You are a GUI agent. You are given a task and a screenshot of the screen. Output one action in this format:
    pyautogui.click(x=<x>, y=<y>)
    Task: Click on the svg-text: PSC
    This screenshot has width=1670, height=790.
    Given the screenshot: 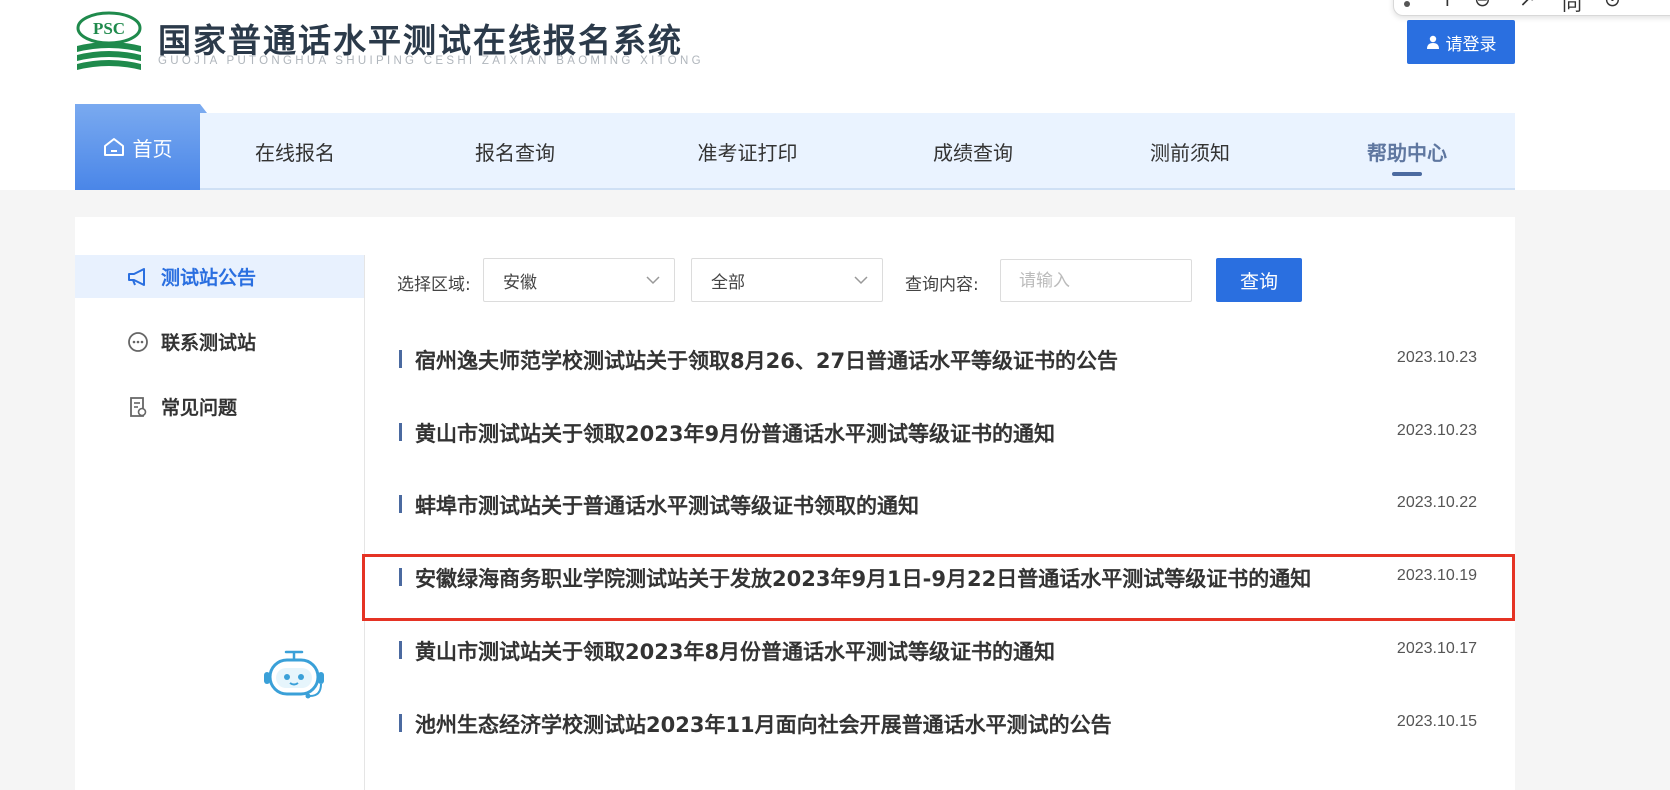 What is the action you would take?
    pyautogui.click(x=109, y=28)
    